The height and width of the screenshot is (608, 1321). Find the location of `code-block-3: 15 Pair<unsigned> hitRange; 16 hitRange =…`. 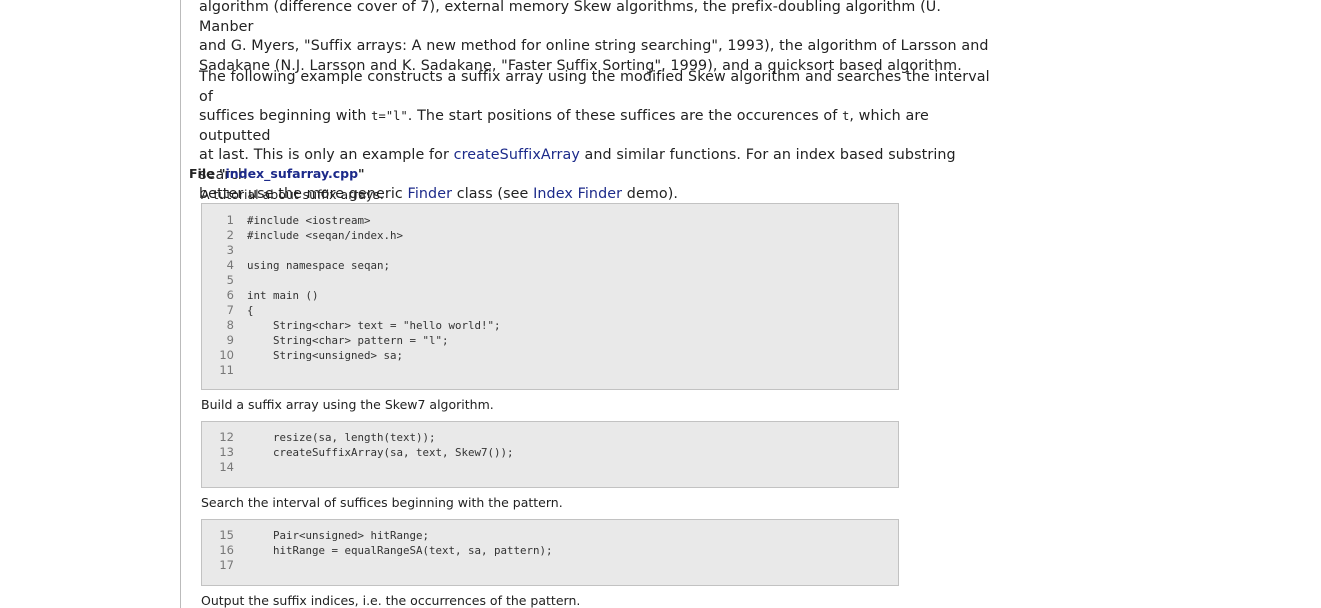

code-block-3: 15 Pair<unsigned> hitRange; 16 hitRange =… is located at coordinates (550, 552).